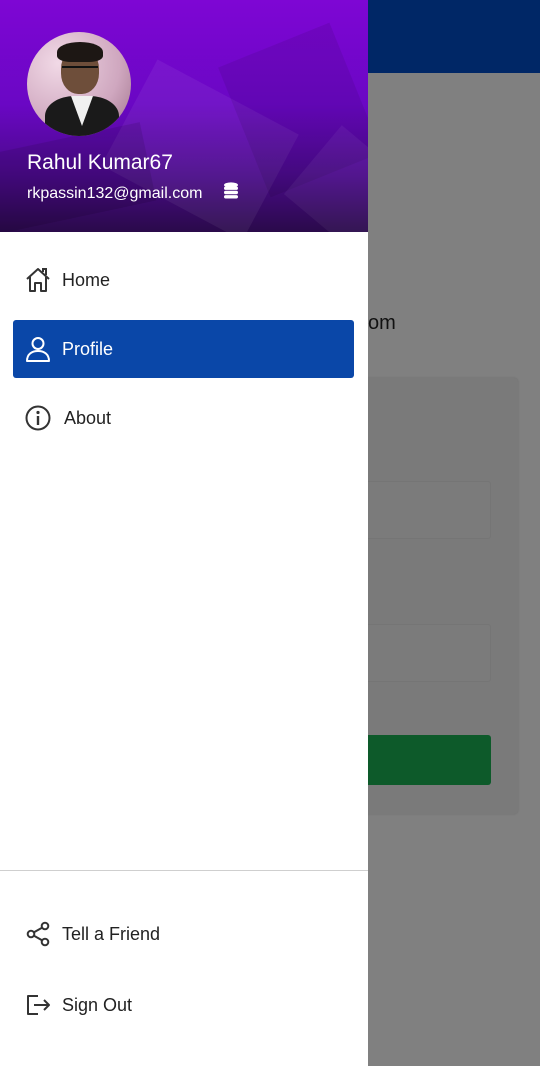  What do you see at coordinates (86, 279) in the screenshot?
I see `menu-item-label: Home` at bounding box center [86, 279].